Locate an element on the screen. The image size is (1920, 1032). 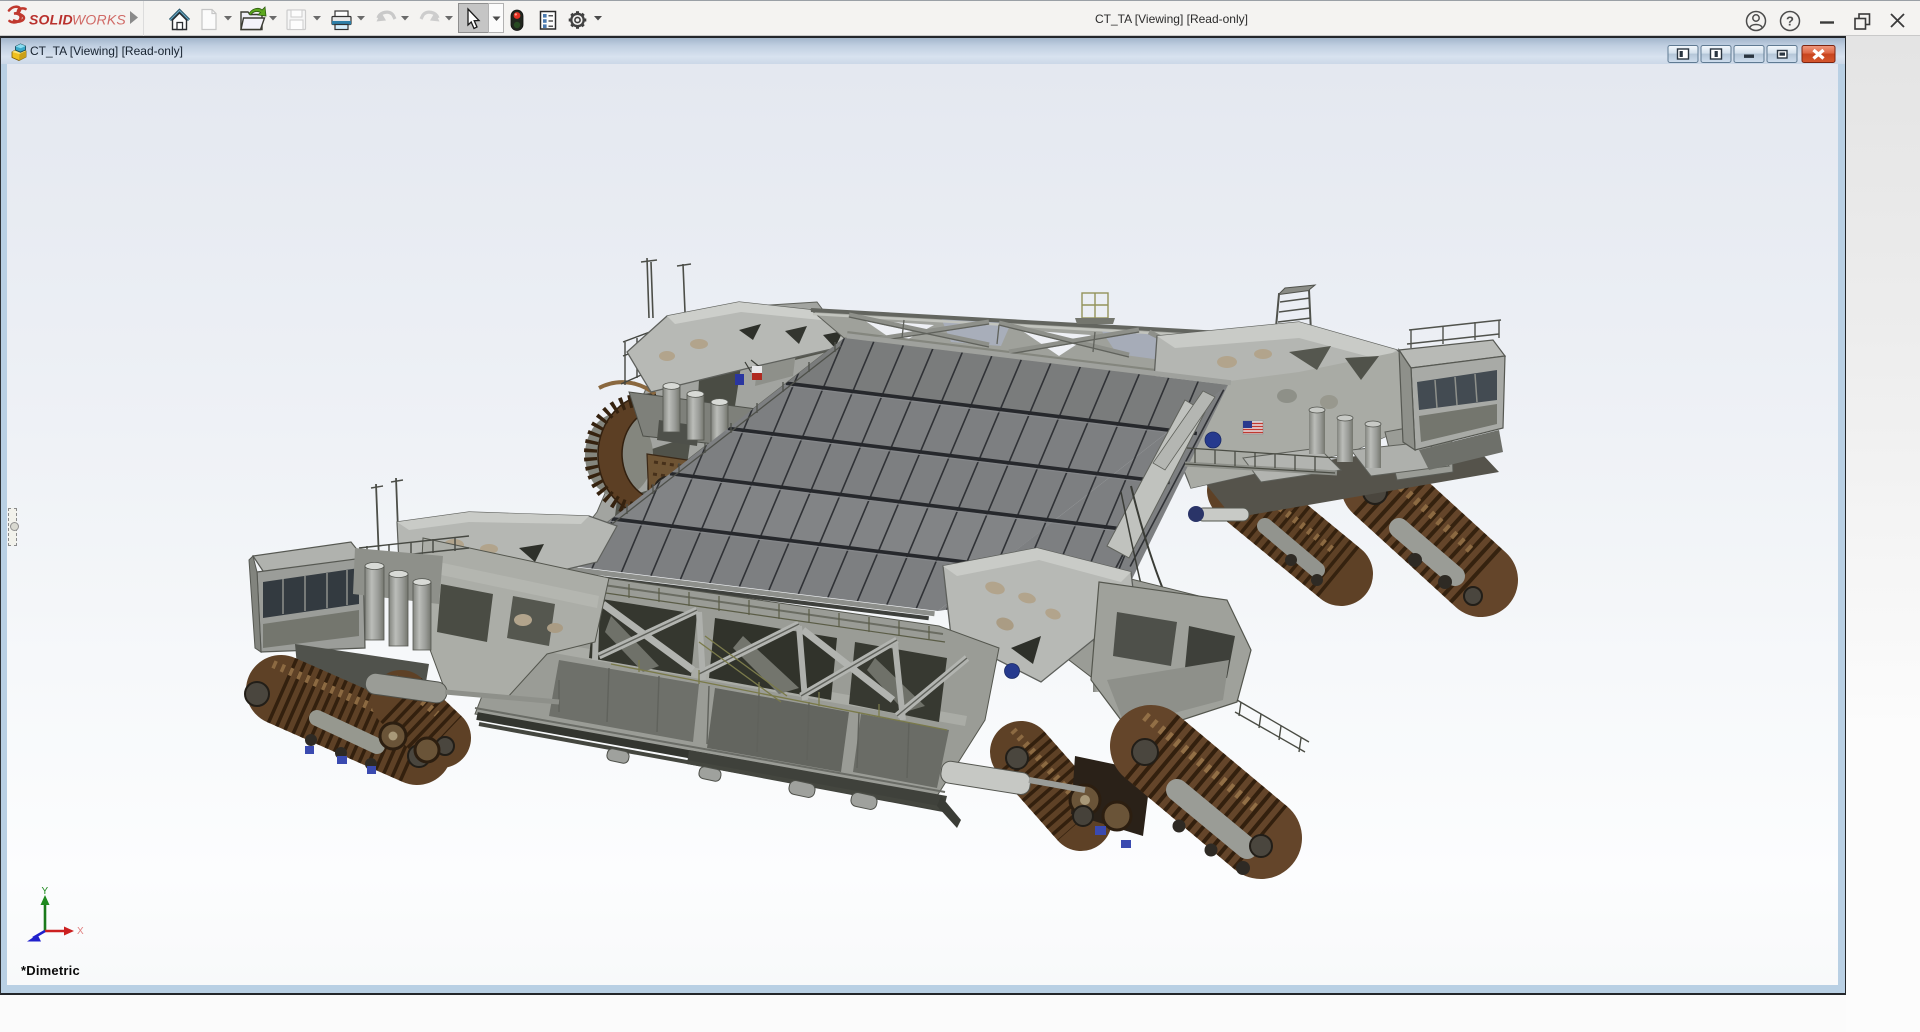
svg-text: SOLID is located at coordinates (51, 20).